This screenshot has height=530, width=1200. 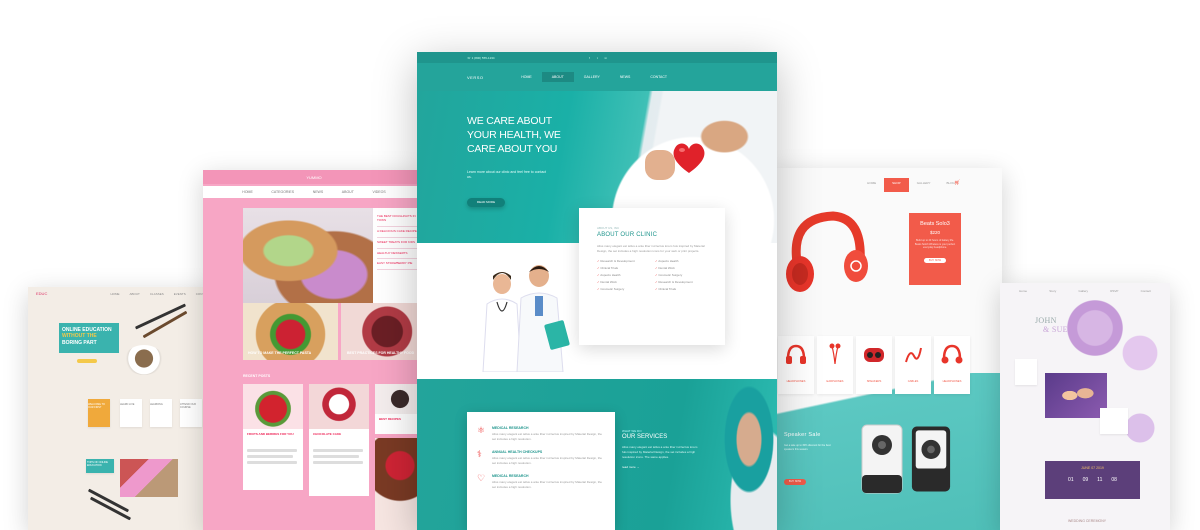 What do you see at coordinates (247, 192) in the screenshot?
I see `food-blog-menu-item: HOME` at bounding box center [247, 192].